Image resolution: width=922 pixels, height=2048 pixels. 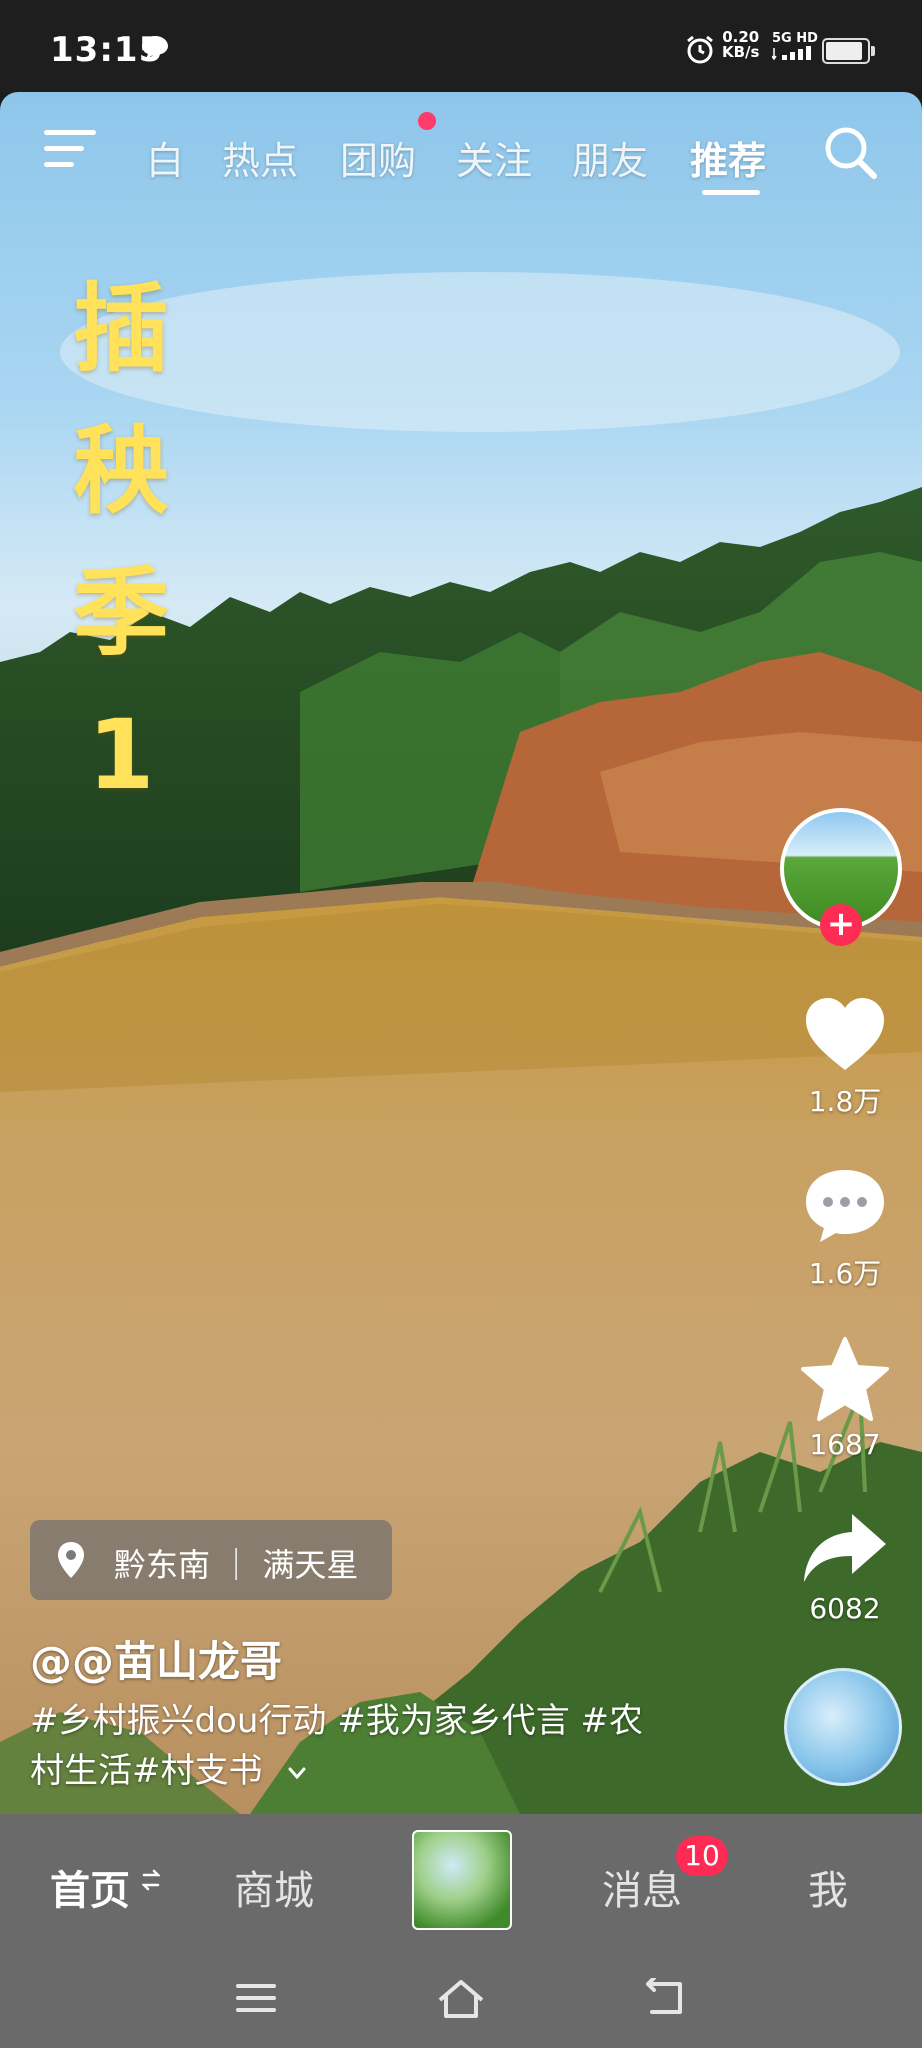 I want to click on favorite-count: 1687, so click(x=845, y=1444).